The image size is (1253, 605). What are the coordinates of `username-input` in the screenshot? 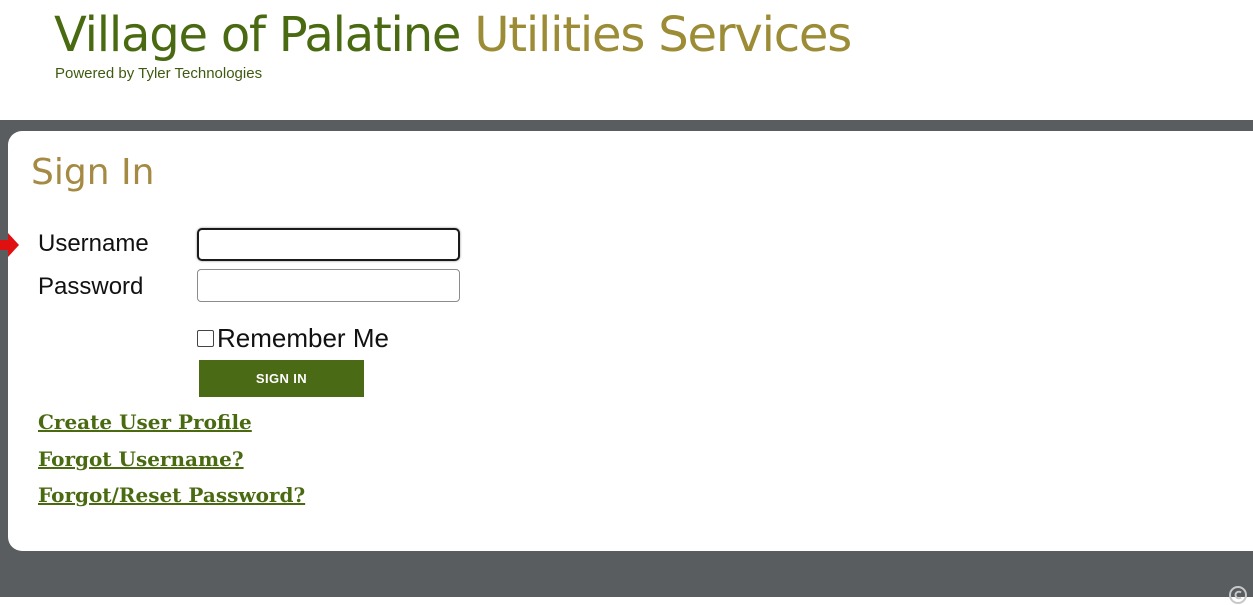 It's located at (328, 244).